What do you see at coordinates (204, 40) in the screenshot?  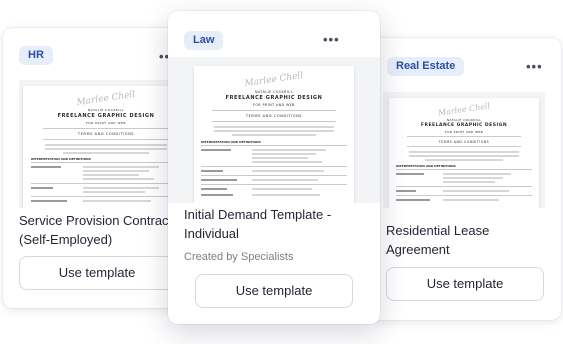 I see `category-badge: Law` at bounding box center [204, 40].